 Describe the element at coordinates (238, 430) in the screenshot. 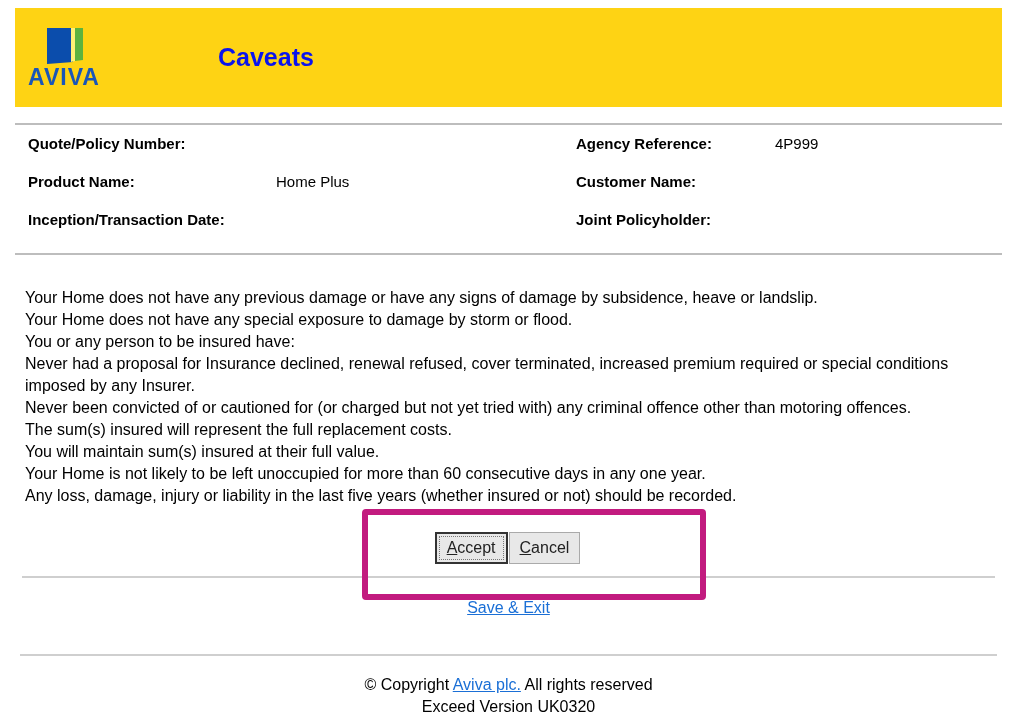

I see `caveat-text: The sum(s) insured will represent the full replacement costs.` at that location.